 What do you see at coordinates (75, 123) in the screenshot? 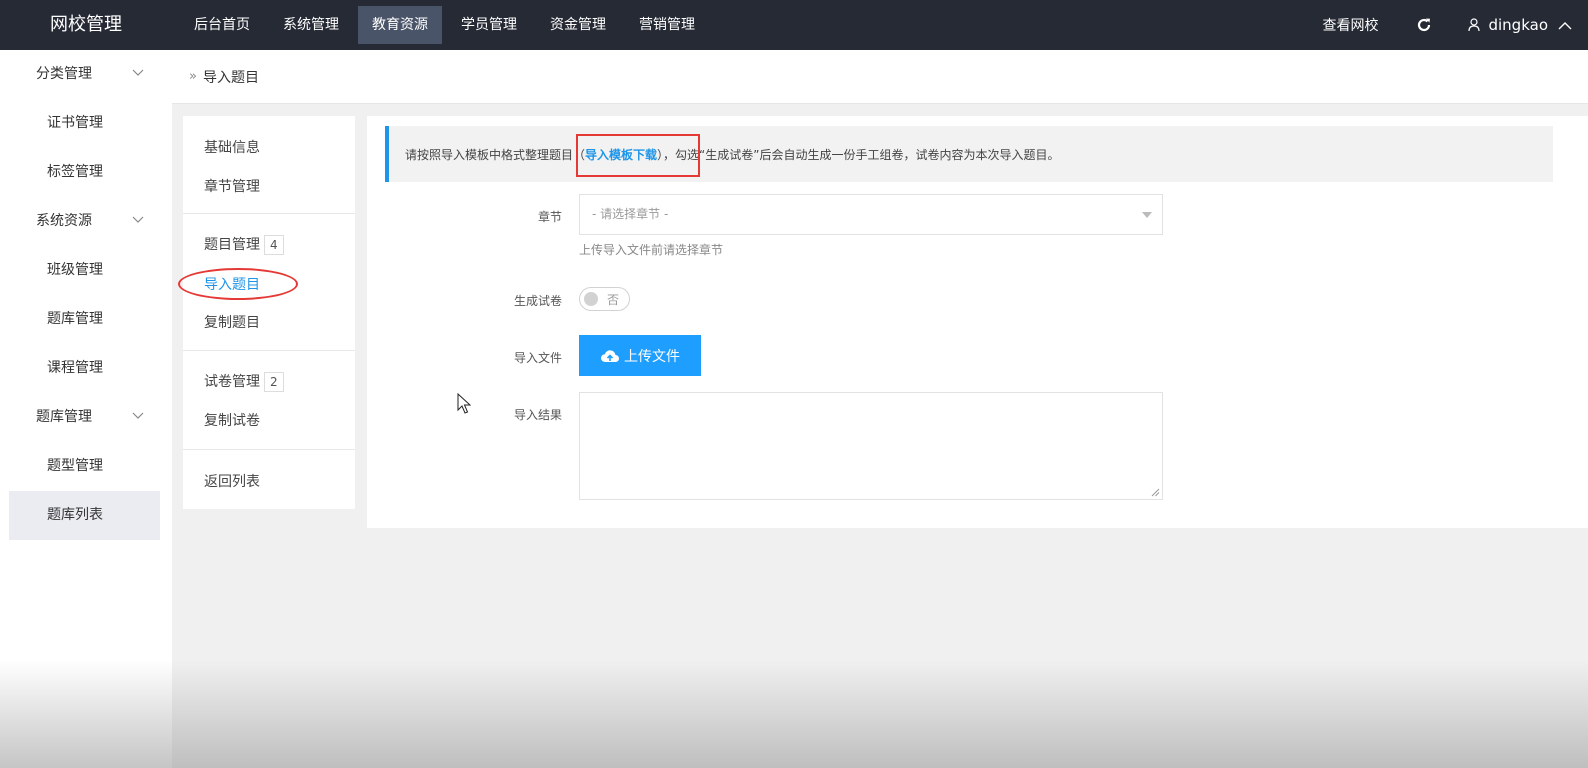
I see `sidebar-item-label: 证书管理` at bounding box center [75, 123].